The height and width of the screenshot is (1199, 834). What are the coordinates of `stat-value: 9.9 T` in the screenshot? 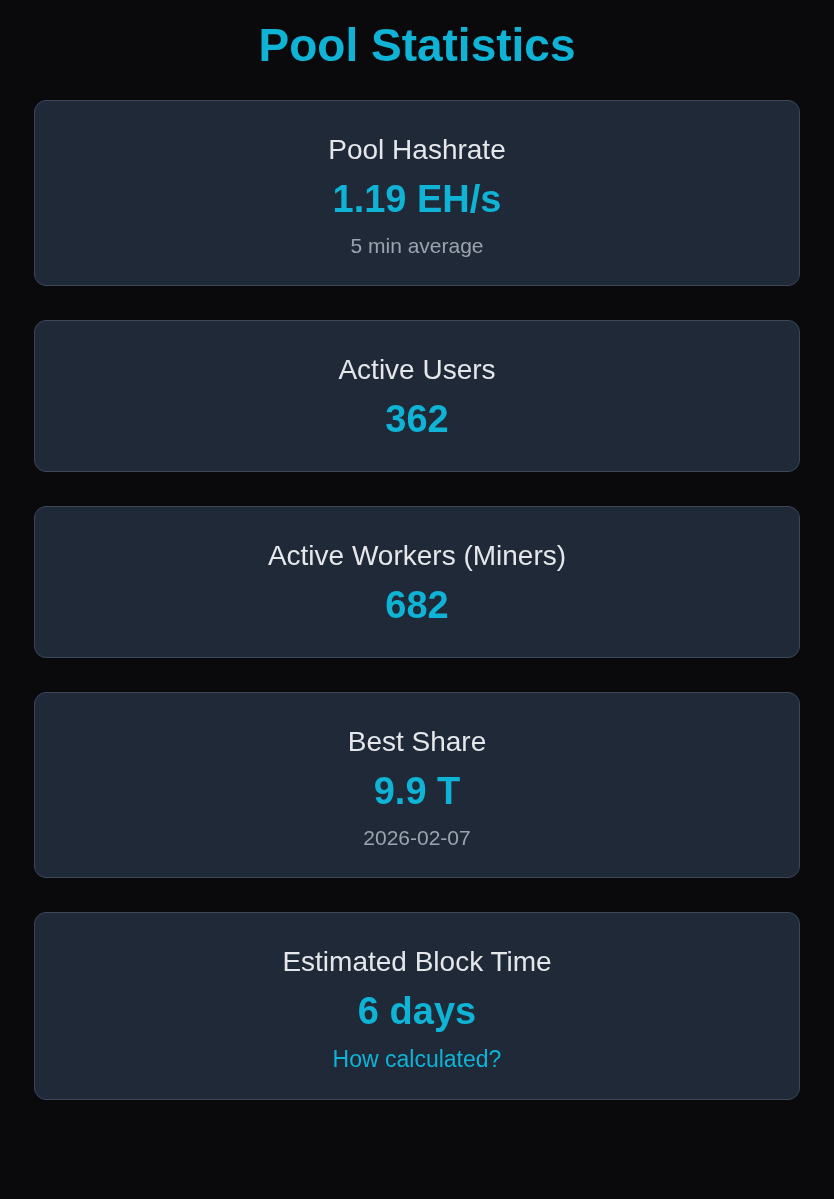 It's located at (417, 791).